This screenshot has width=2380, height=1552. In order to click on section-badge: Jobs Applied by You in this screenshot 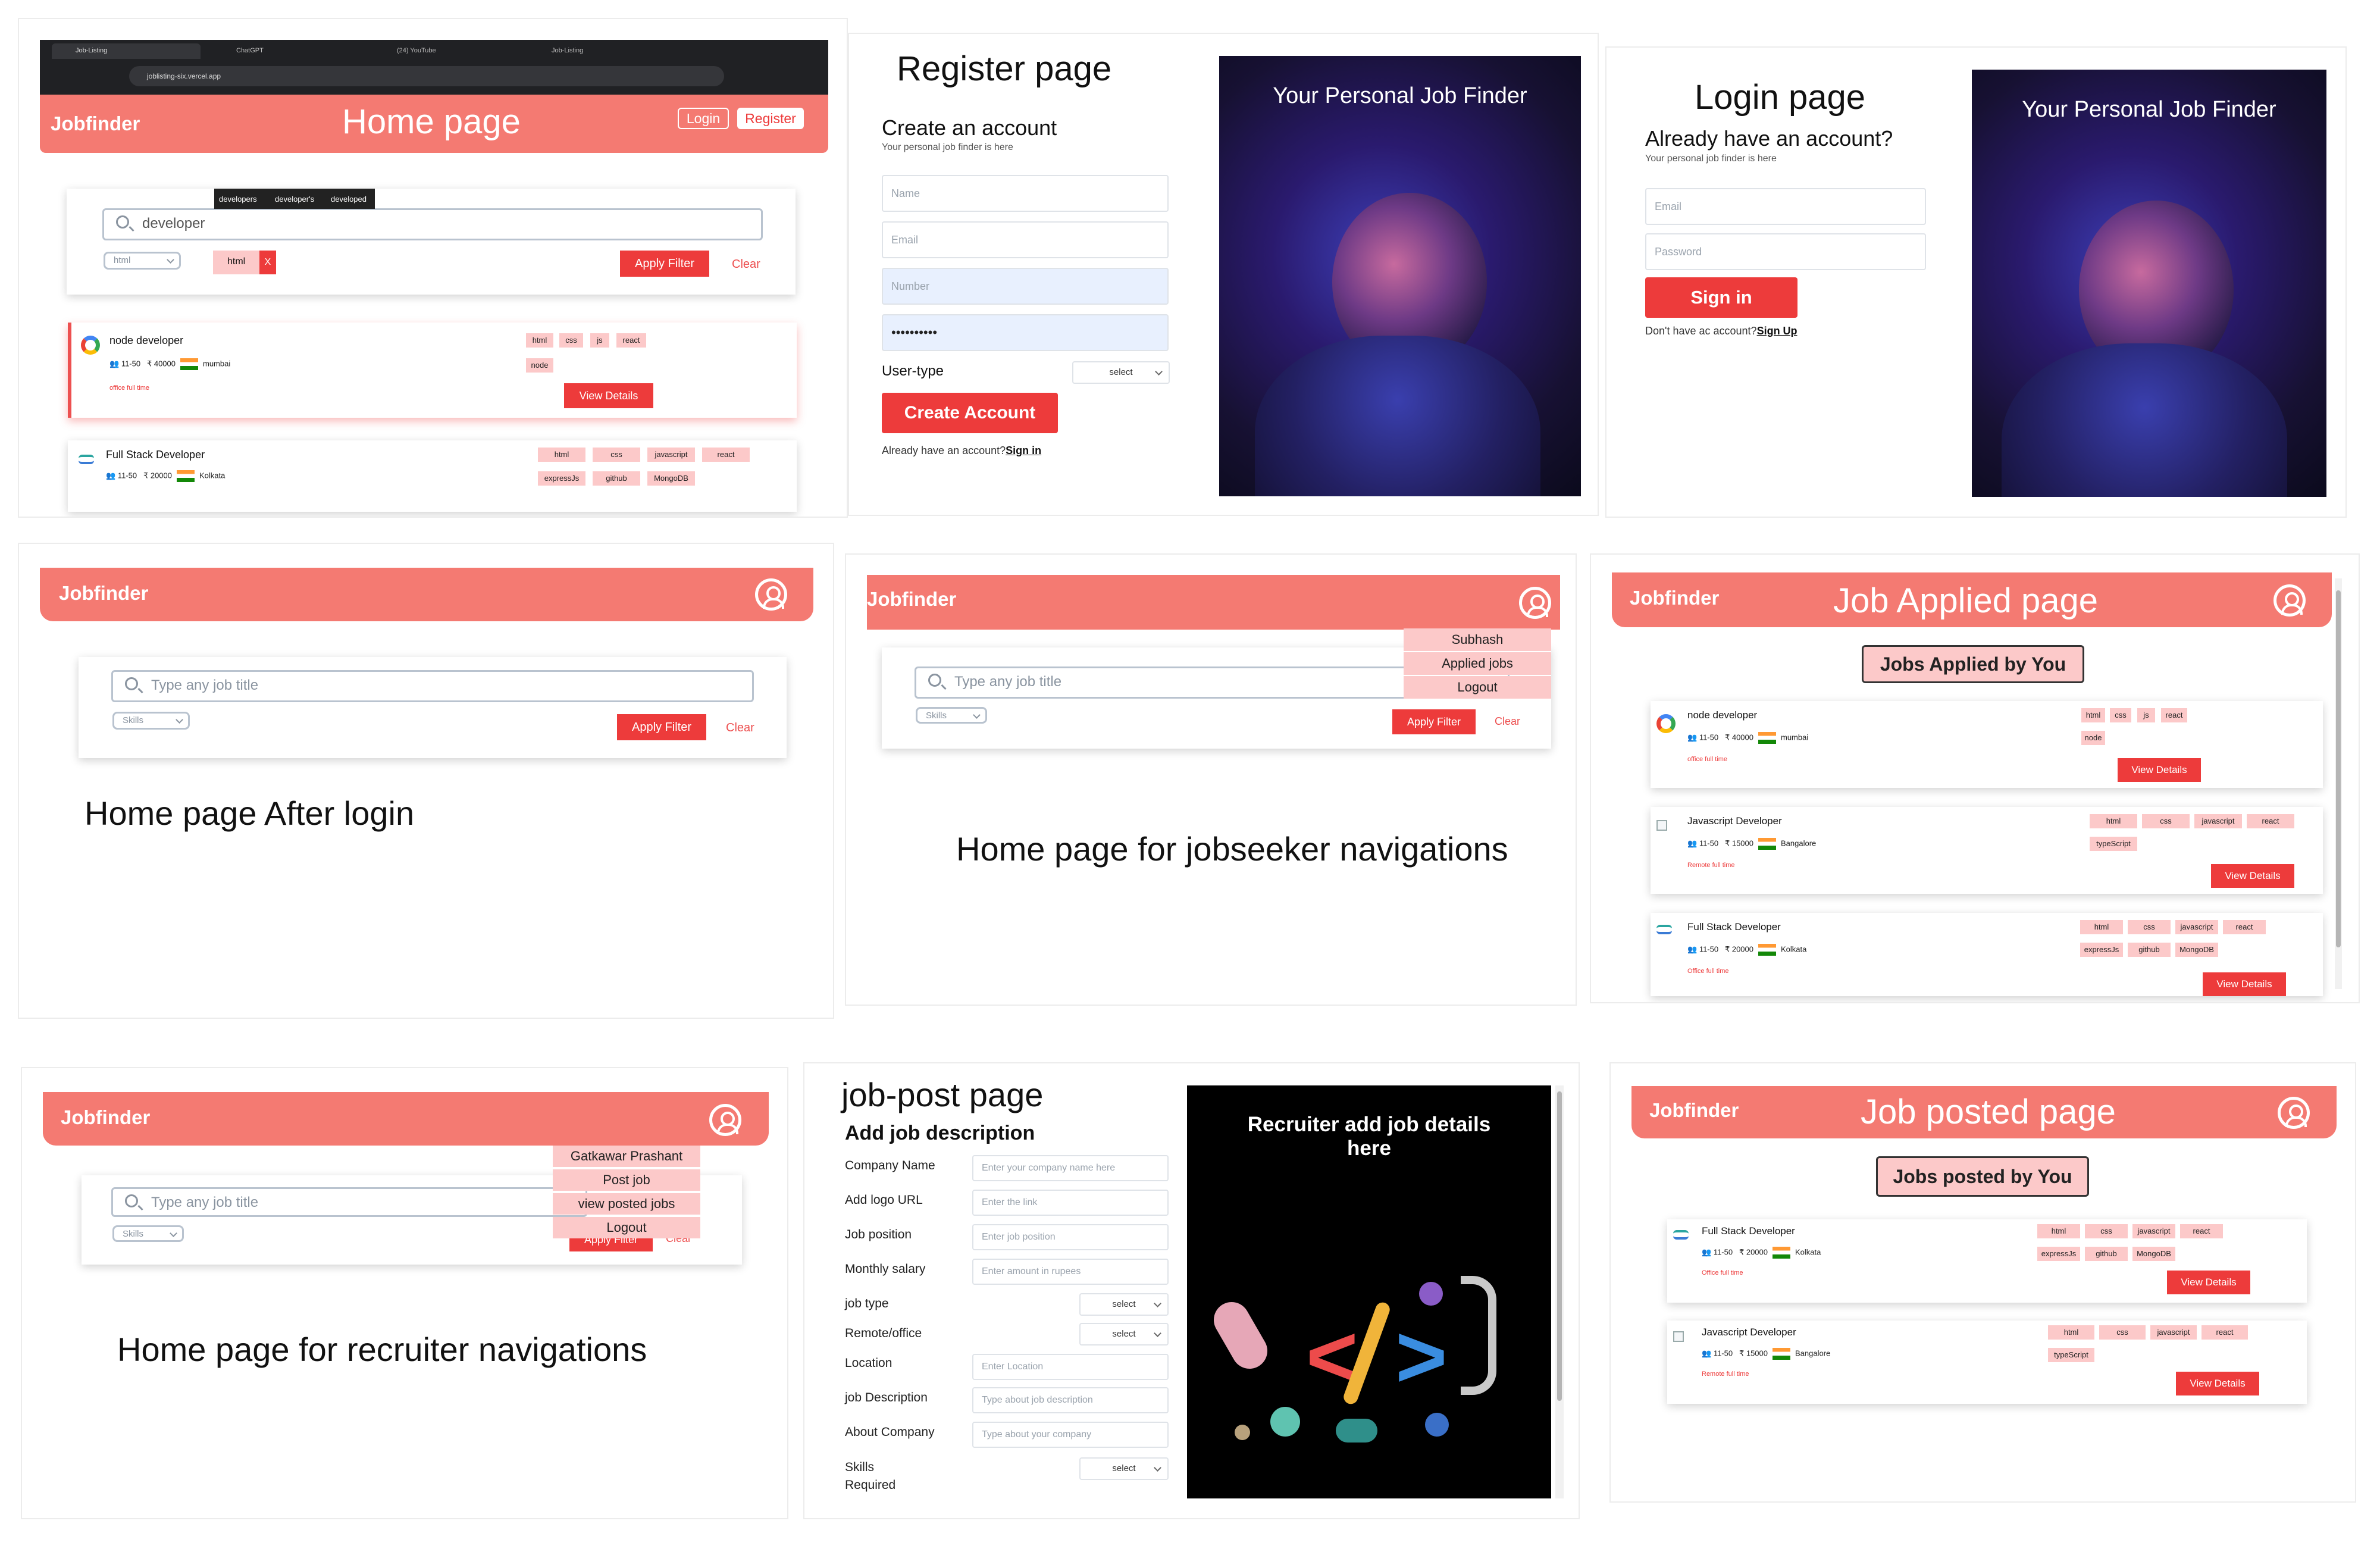, I will do `click(1973, 664)`.